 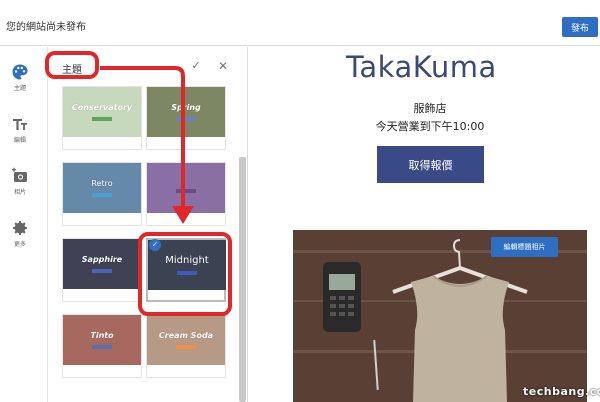 I want to click on rail-item-more: 更多, so click(x=20, y=233).